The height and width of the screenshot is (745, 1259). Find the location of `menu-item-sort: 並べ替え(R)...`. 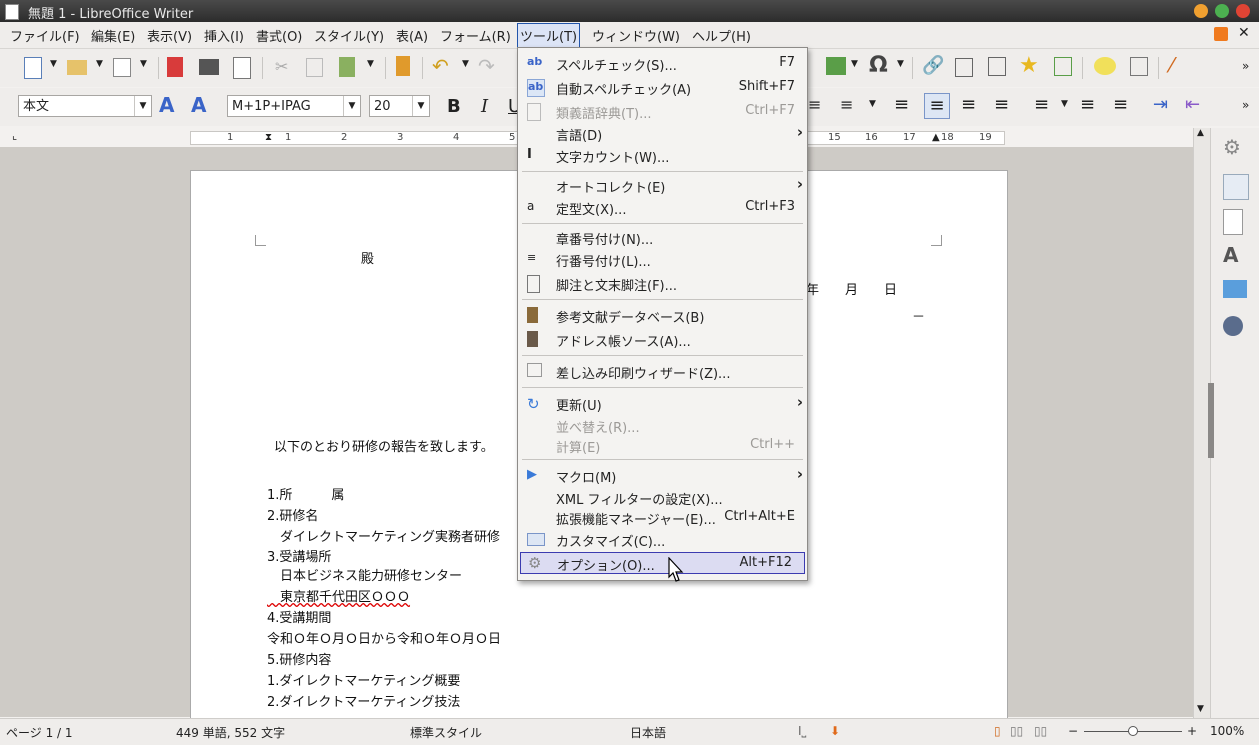

menu-item-sort: 並べ替え(R)... is located at coordinates (662, 425).